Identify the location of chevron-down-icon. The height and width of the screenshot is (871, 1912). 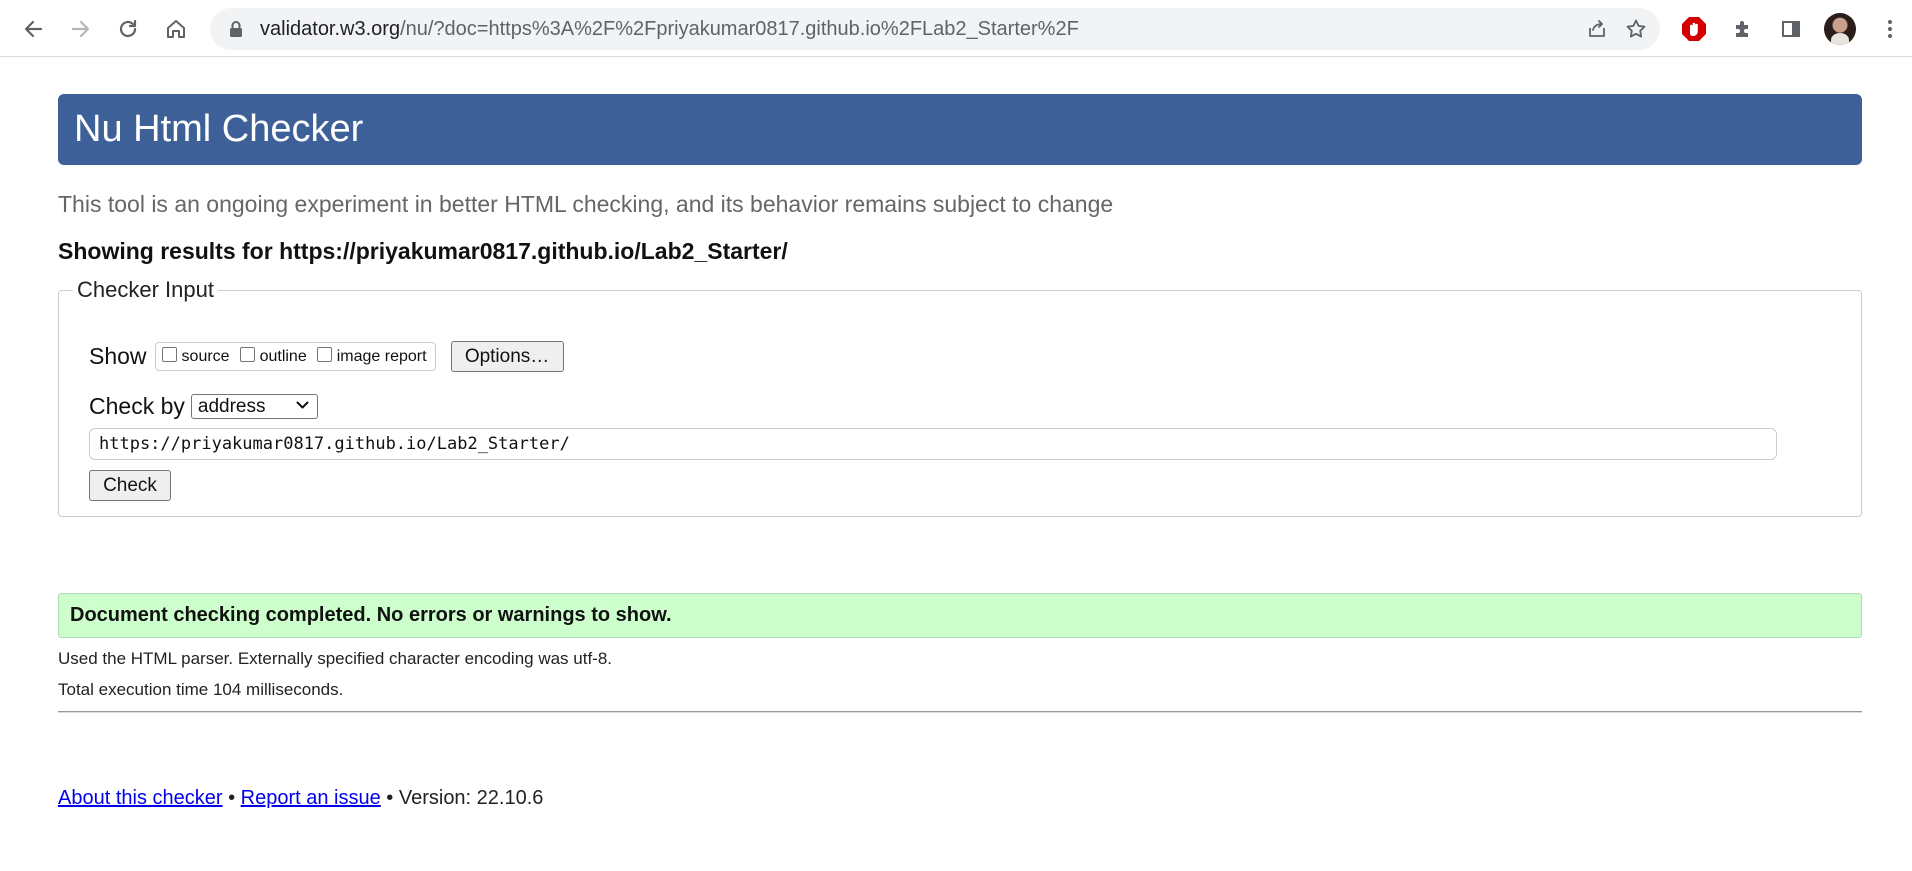
(302, 405).